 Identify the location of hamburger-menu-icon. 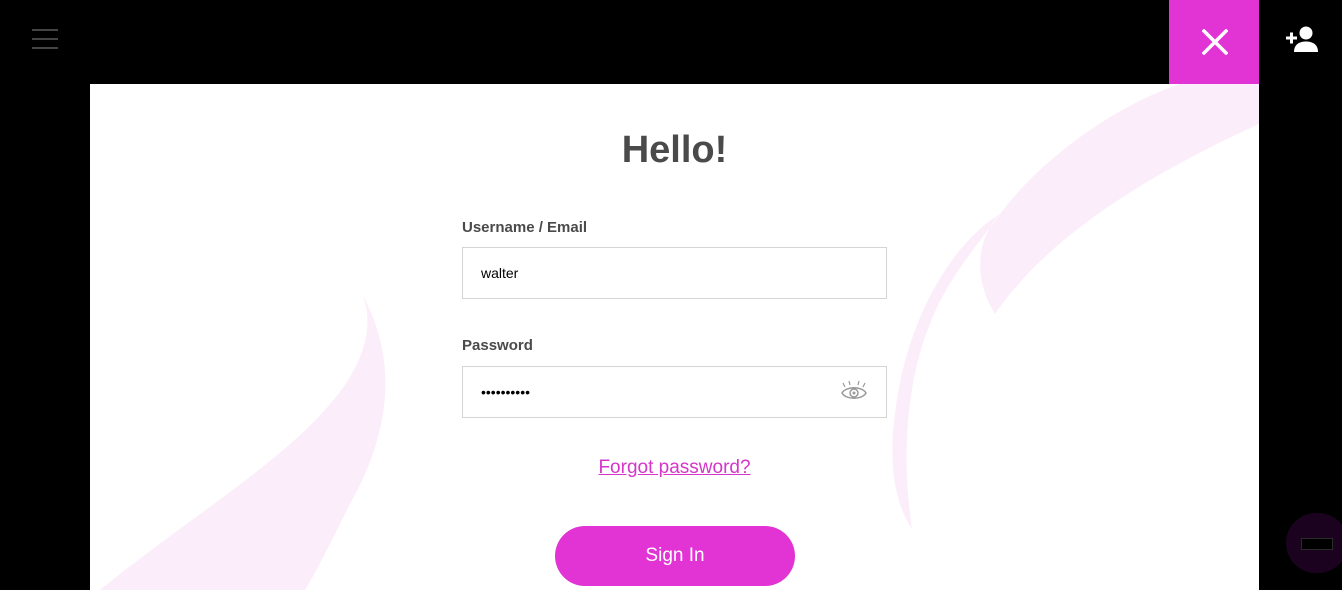
(45, 39).